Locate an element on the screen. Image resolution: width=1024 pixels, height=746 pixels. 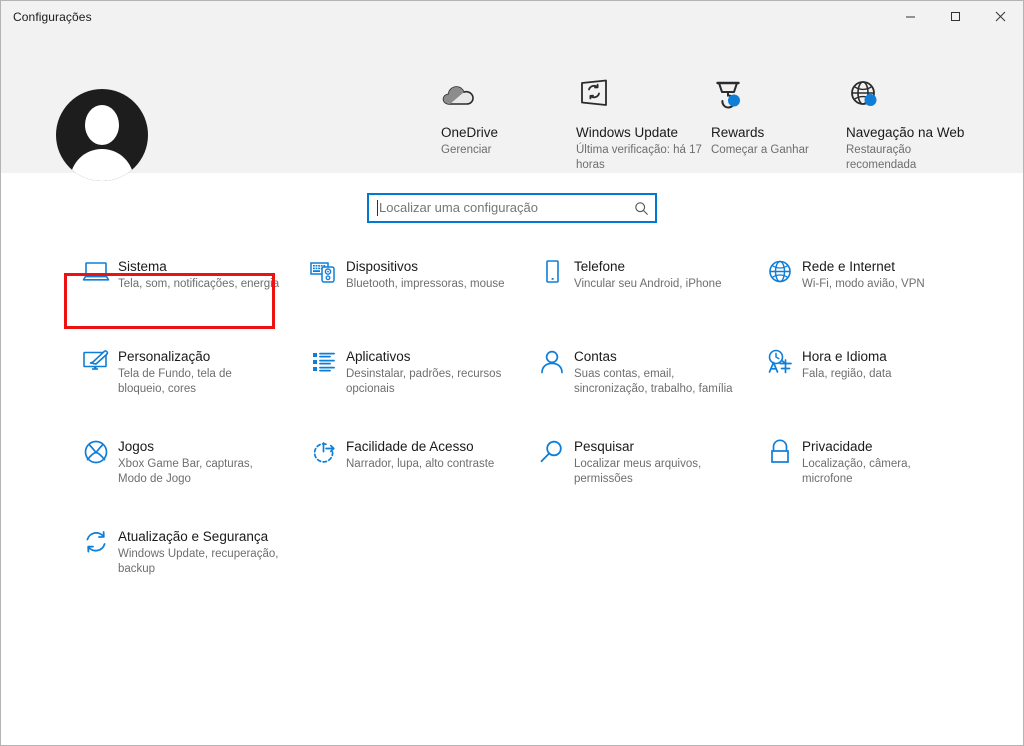
settings-tile-network: Rede e Internet Wi-Fi, modo avião, VPN is located at coordinates (862, 291).